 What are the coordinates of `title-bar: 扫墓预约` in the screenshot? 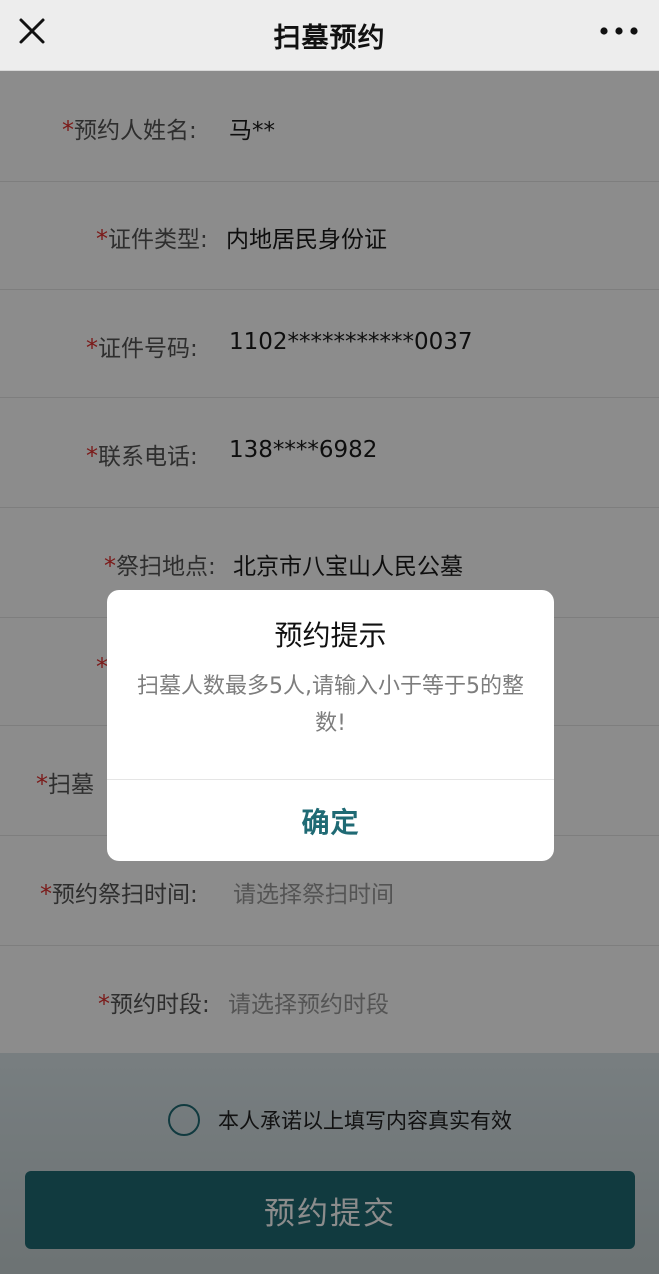 It's located at (329, 35).